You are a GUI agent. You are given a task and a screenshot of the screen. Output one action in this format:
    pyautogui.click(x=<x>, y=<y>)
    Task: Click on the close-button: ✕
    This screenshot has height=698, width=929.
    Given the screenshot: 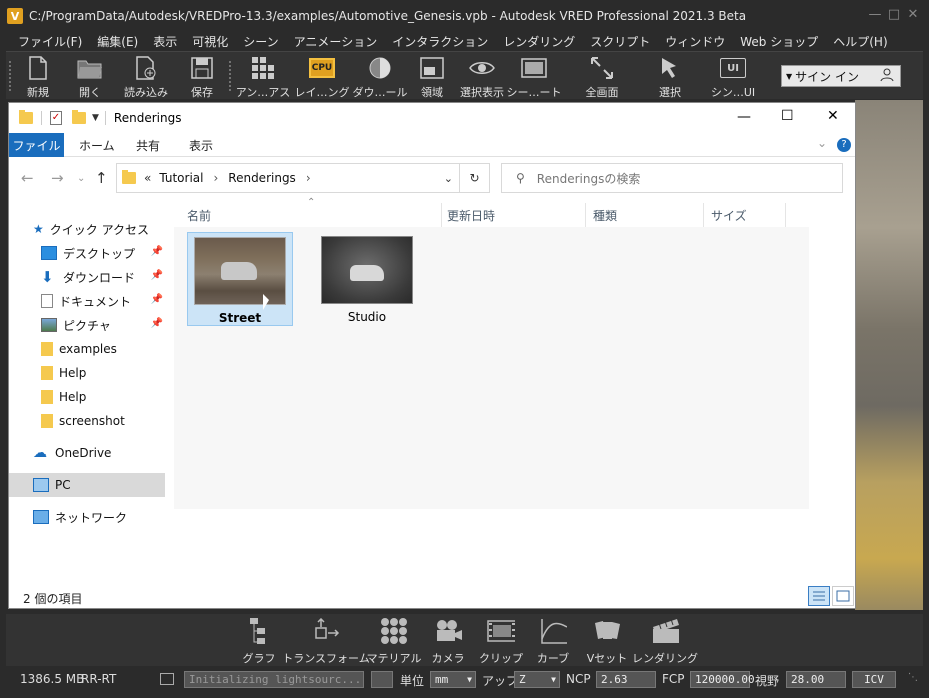 What is the action you would take?
    pyautogui.click(x=913, y=15)
    